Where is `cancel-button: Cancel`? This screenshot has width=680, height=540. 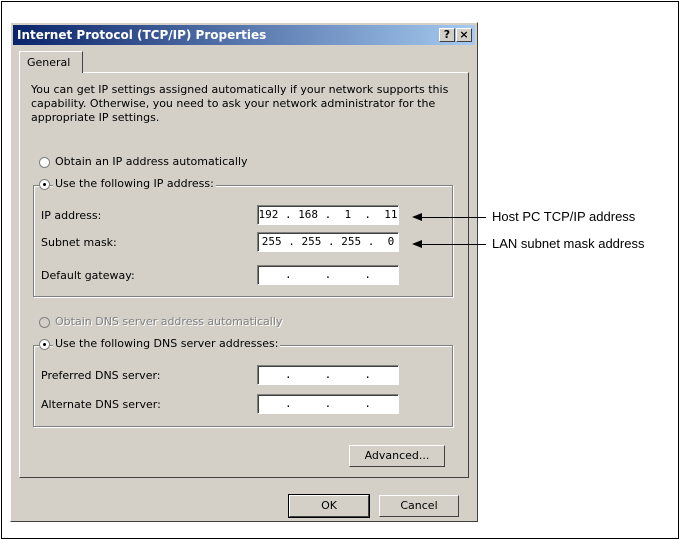 cancel-button: Cancel is located at coordinates (419, 506).